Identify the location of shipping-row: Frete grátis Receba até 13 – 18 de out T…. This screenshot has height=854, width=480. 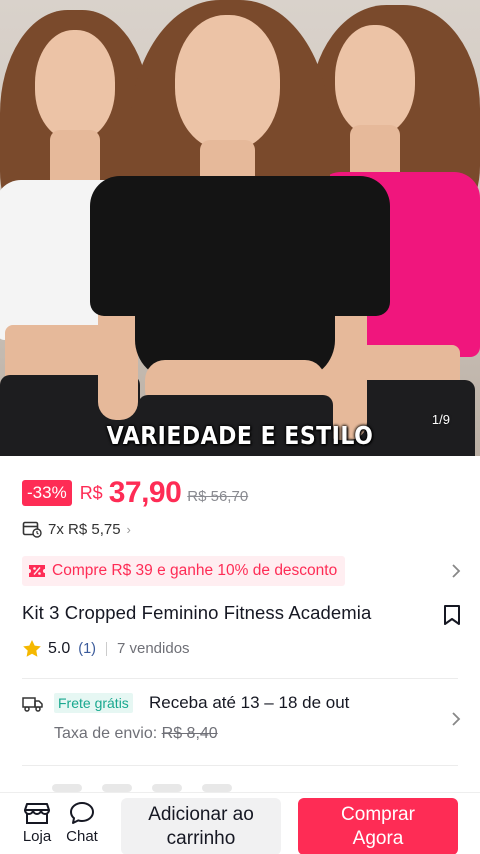
(242, 723).